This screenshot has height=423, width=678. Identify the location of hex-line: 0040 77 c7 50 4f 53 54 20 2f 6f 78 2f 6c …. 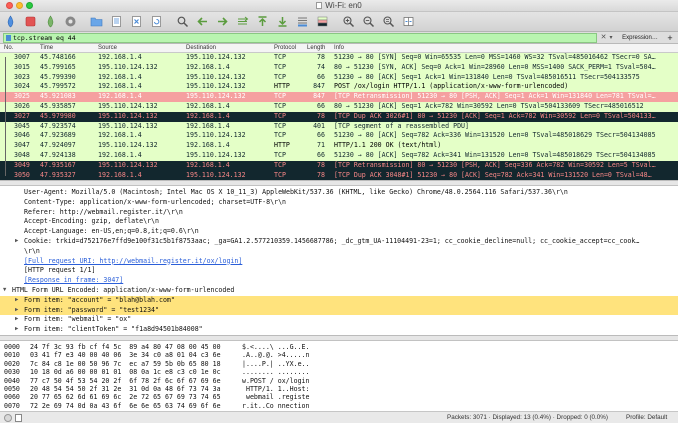
(339, 381).